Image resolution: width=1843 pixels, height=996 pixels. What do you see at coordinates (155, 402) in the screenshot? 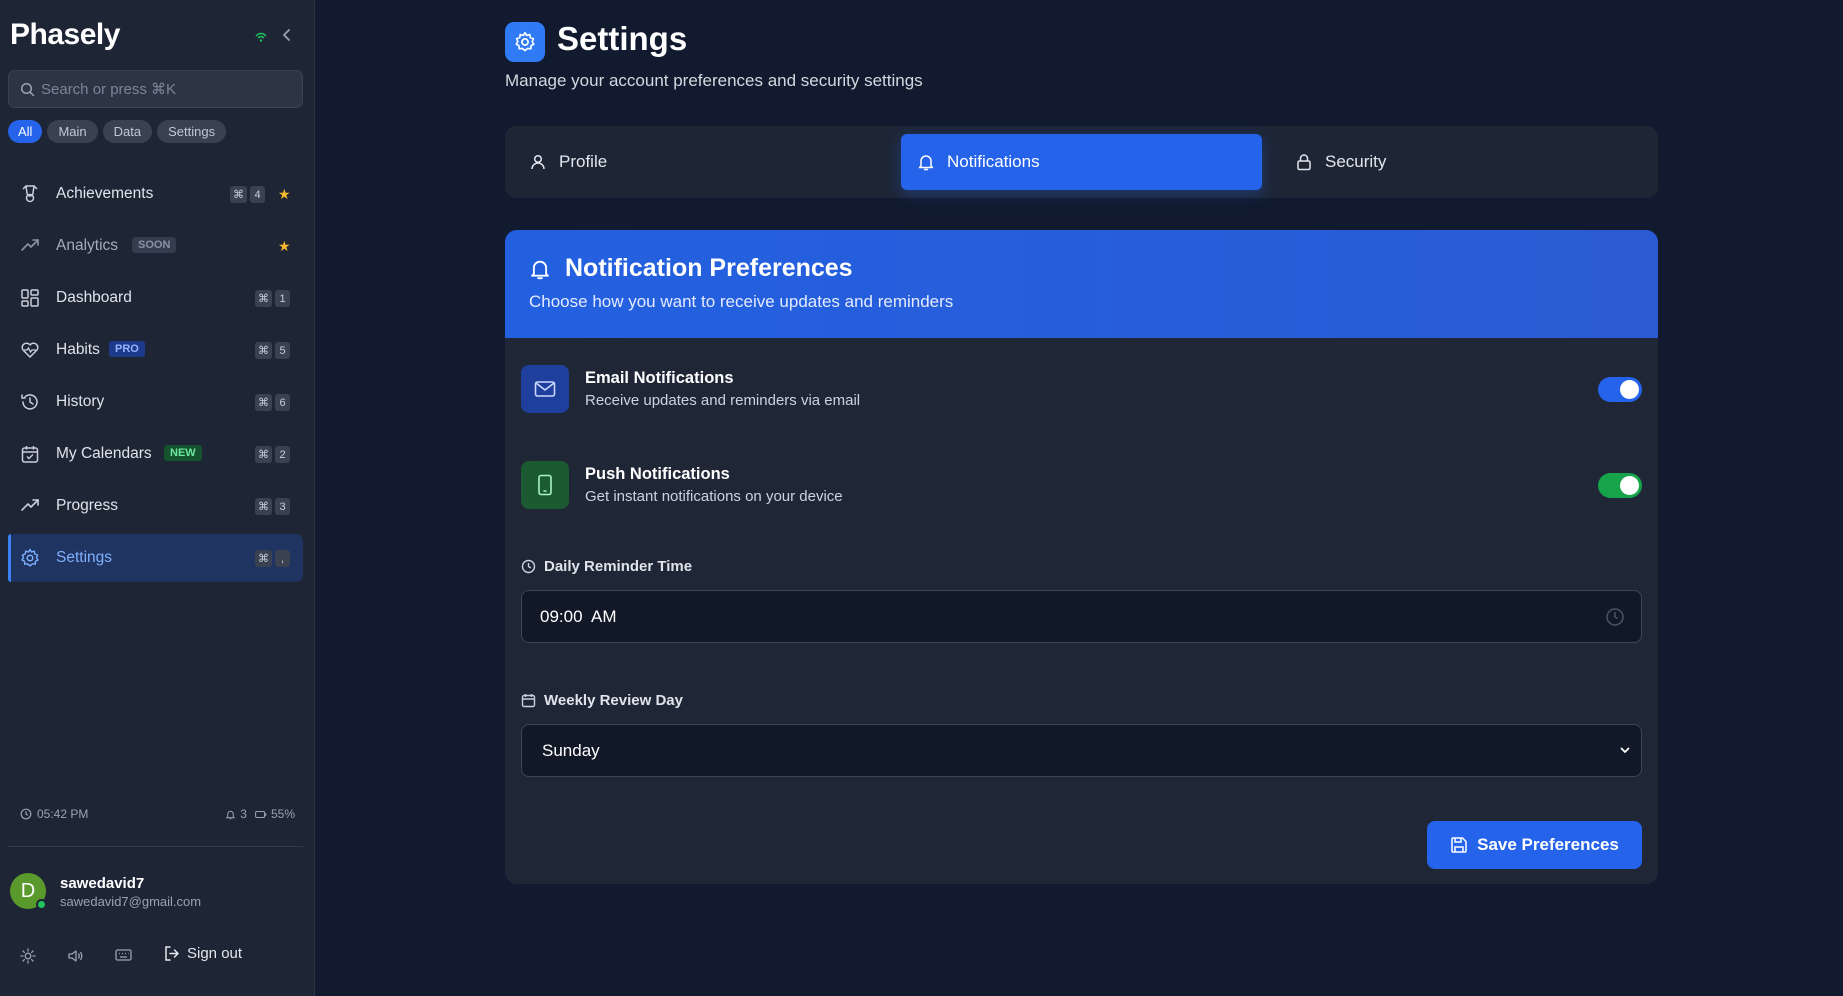
I see `sidebar-item-history: History ⌘ 6` at bounding box center [155, 402].